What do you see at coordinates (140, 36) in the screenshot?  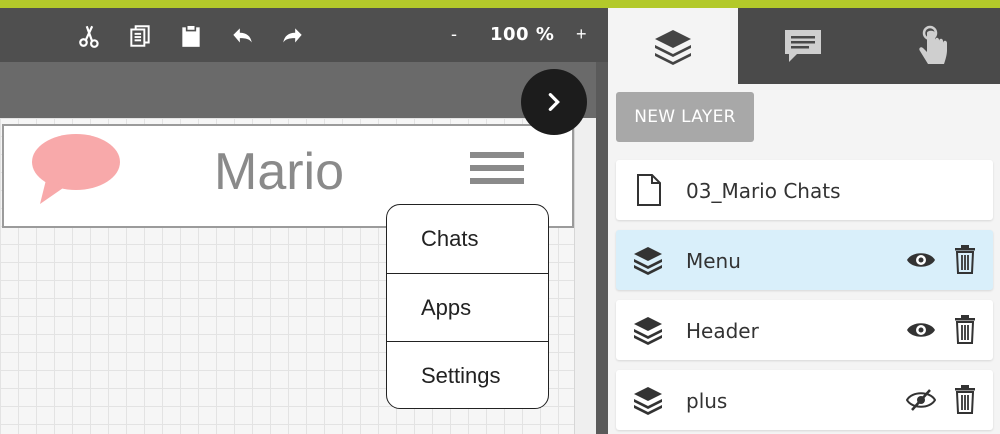 I see `copy-icon` at bounding box center [140, 36].